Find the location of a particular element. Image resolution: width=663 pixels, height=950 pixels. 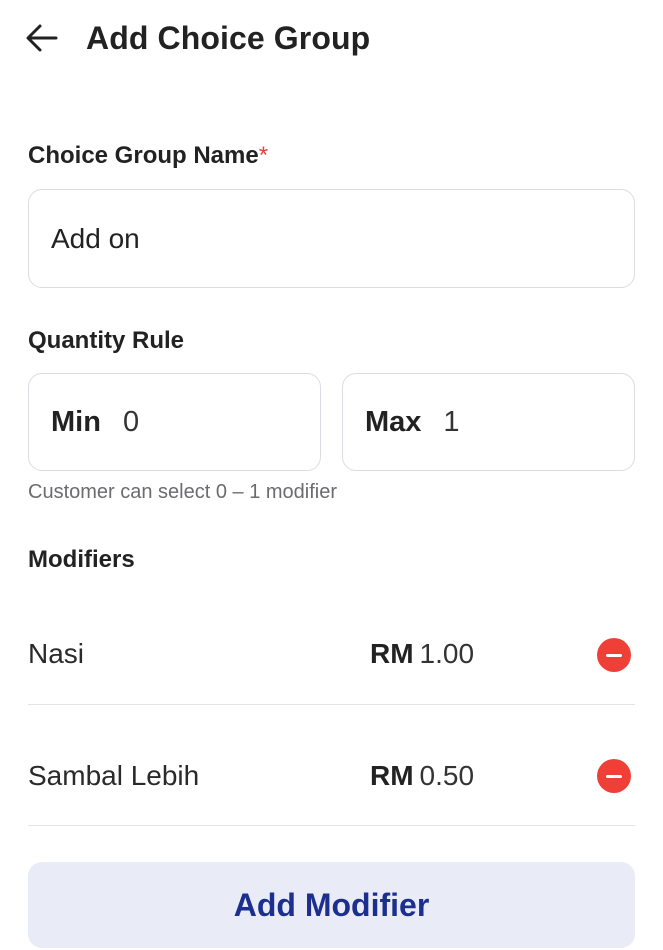

quantity-helper-text: Customer can select 0 – 1 modifier is located at coordinates (183, 492).